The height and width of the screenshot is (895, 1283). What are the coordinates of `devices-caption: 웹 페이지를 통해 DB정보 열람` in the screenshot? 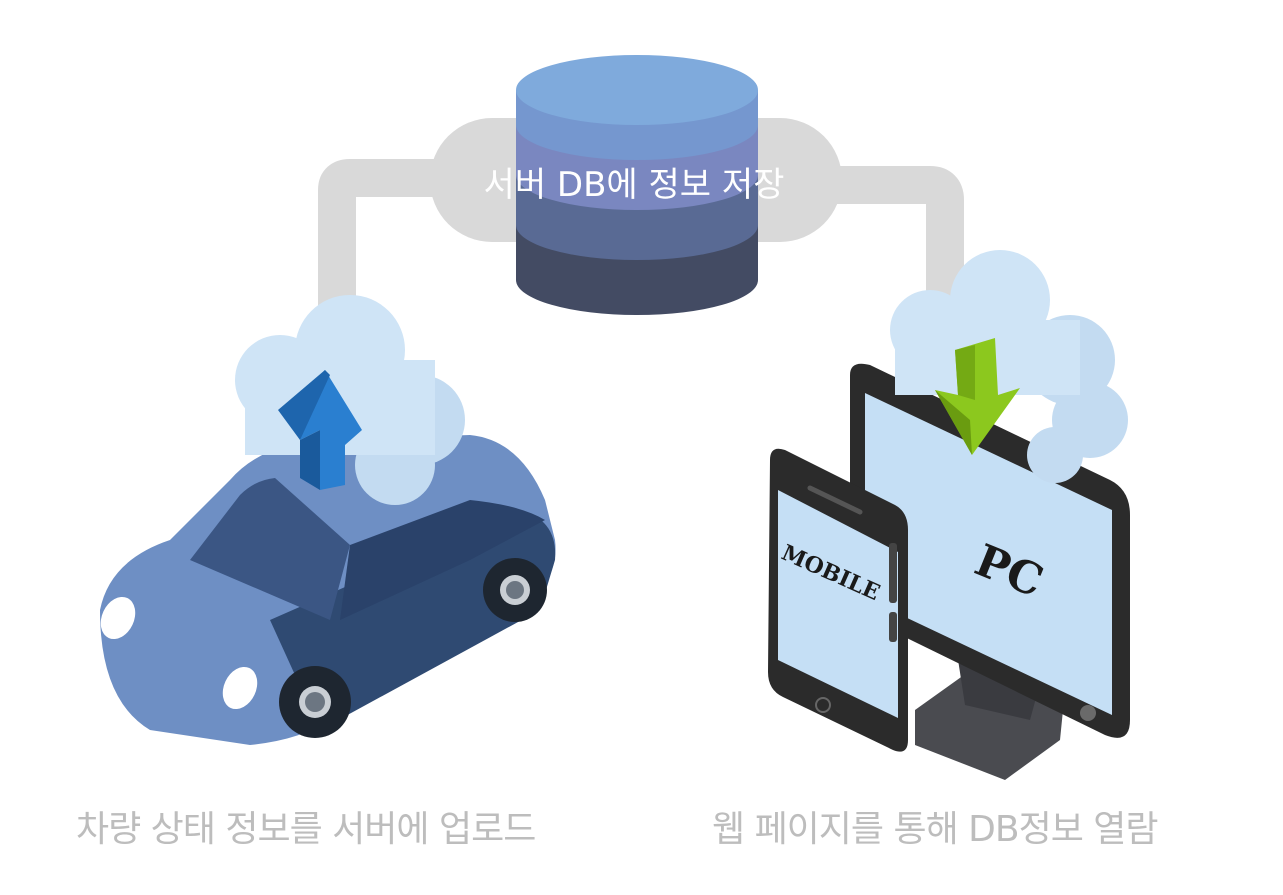 It's located at (935, 829).